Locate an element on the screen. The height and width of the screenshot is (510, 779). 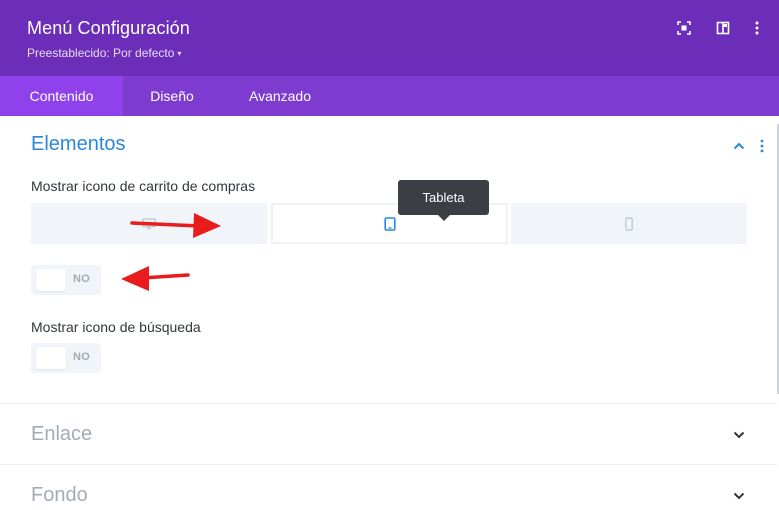
preset-selector: Preestablecido: Por defecto ▾ is located at coordinates (104, 53).